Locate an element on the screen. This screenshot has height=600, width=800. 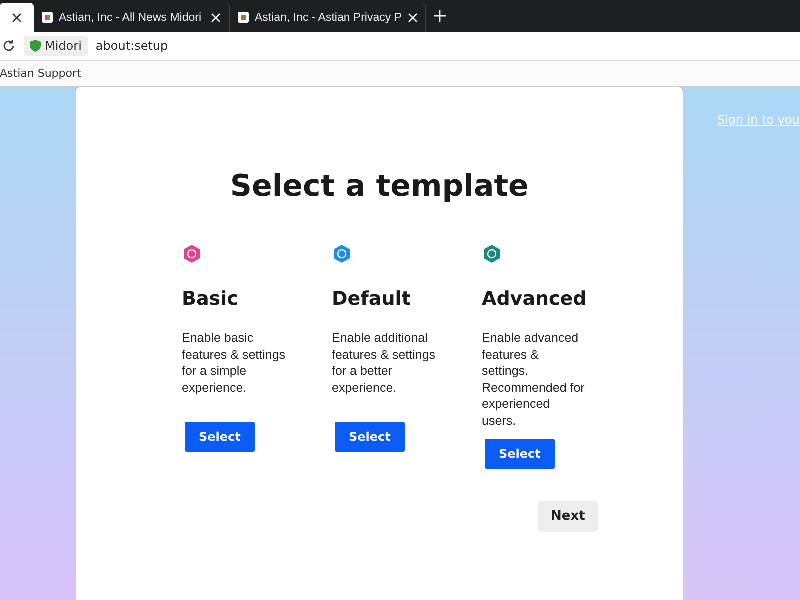
template-name: Advanced is located at coordinates (534, 299).